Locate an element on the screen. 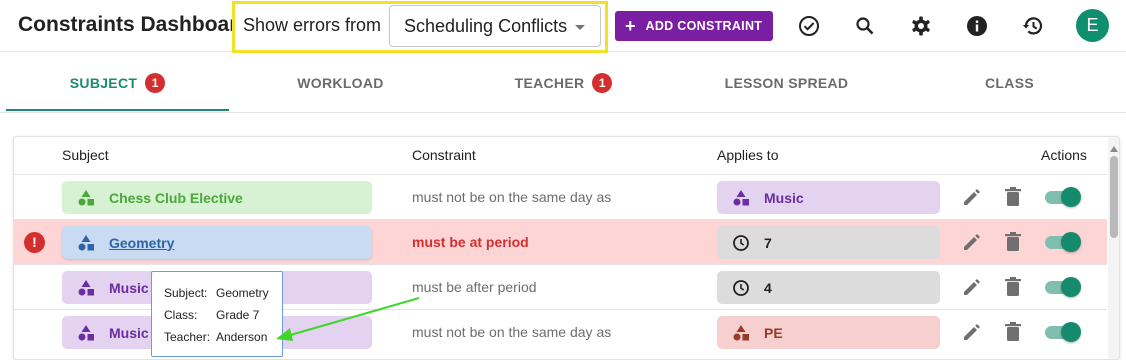 This screenshot has height=360, width=1126. tooltip-value: Grade 7 is located at coordinates (238, 315).